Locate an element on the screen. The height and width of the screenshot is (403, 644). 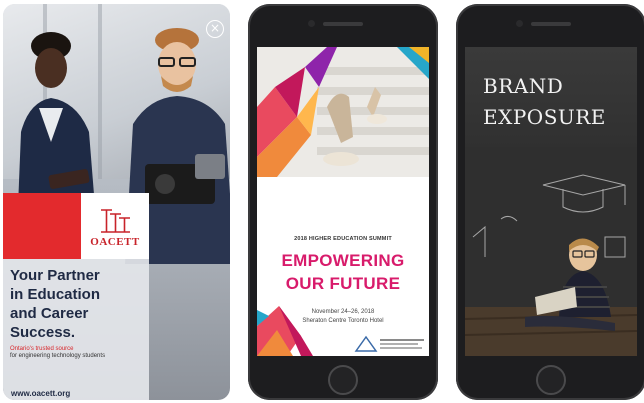
brand-headline: BRAND EXPOSURE is located at coordinates (544, 101).